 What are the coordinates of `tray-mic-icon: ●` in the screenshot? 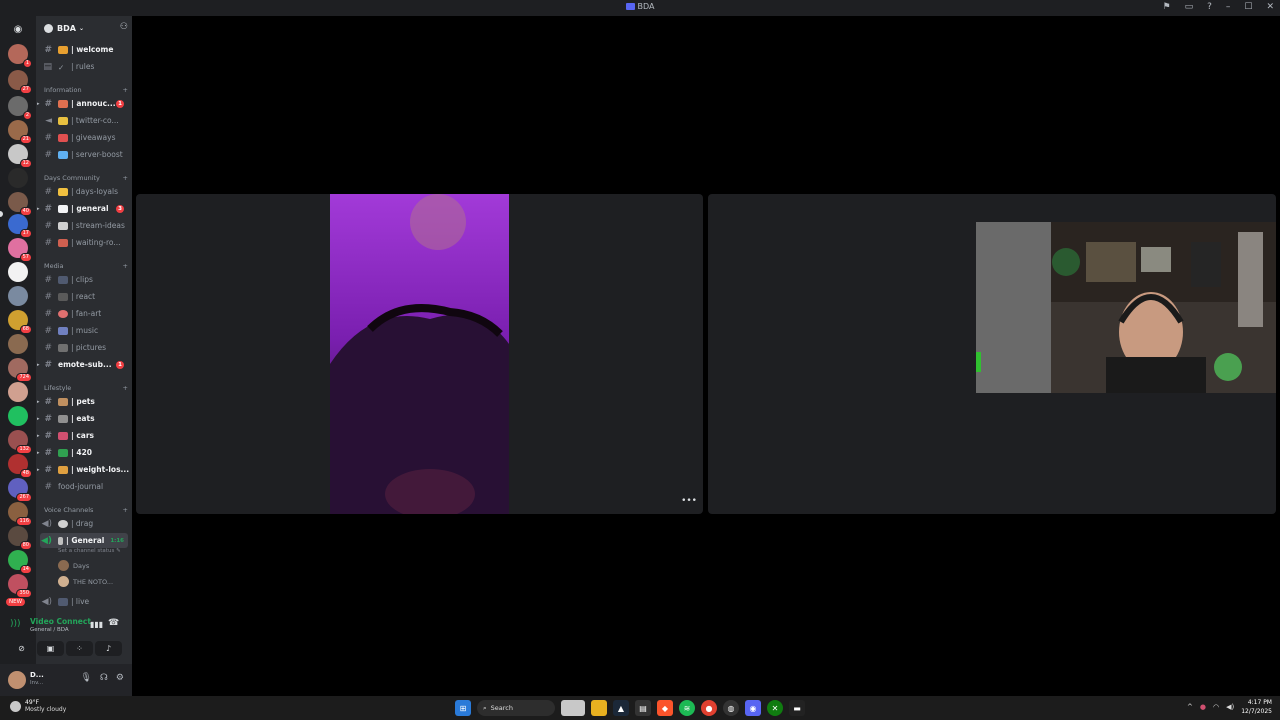 It's located at (1203, 707).